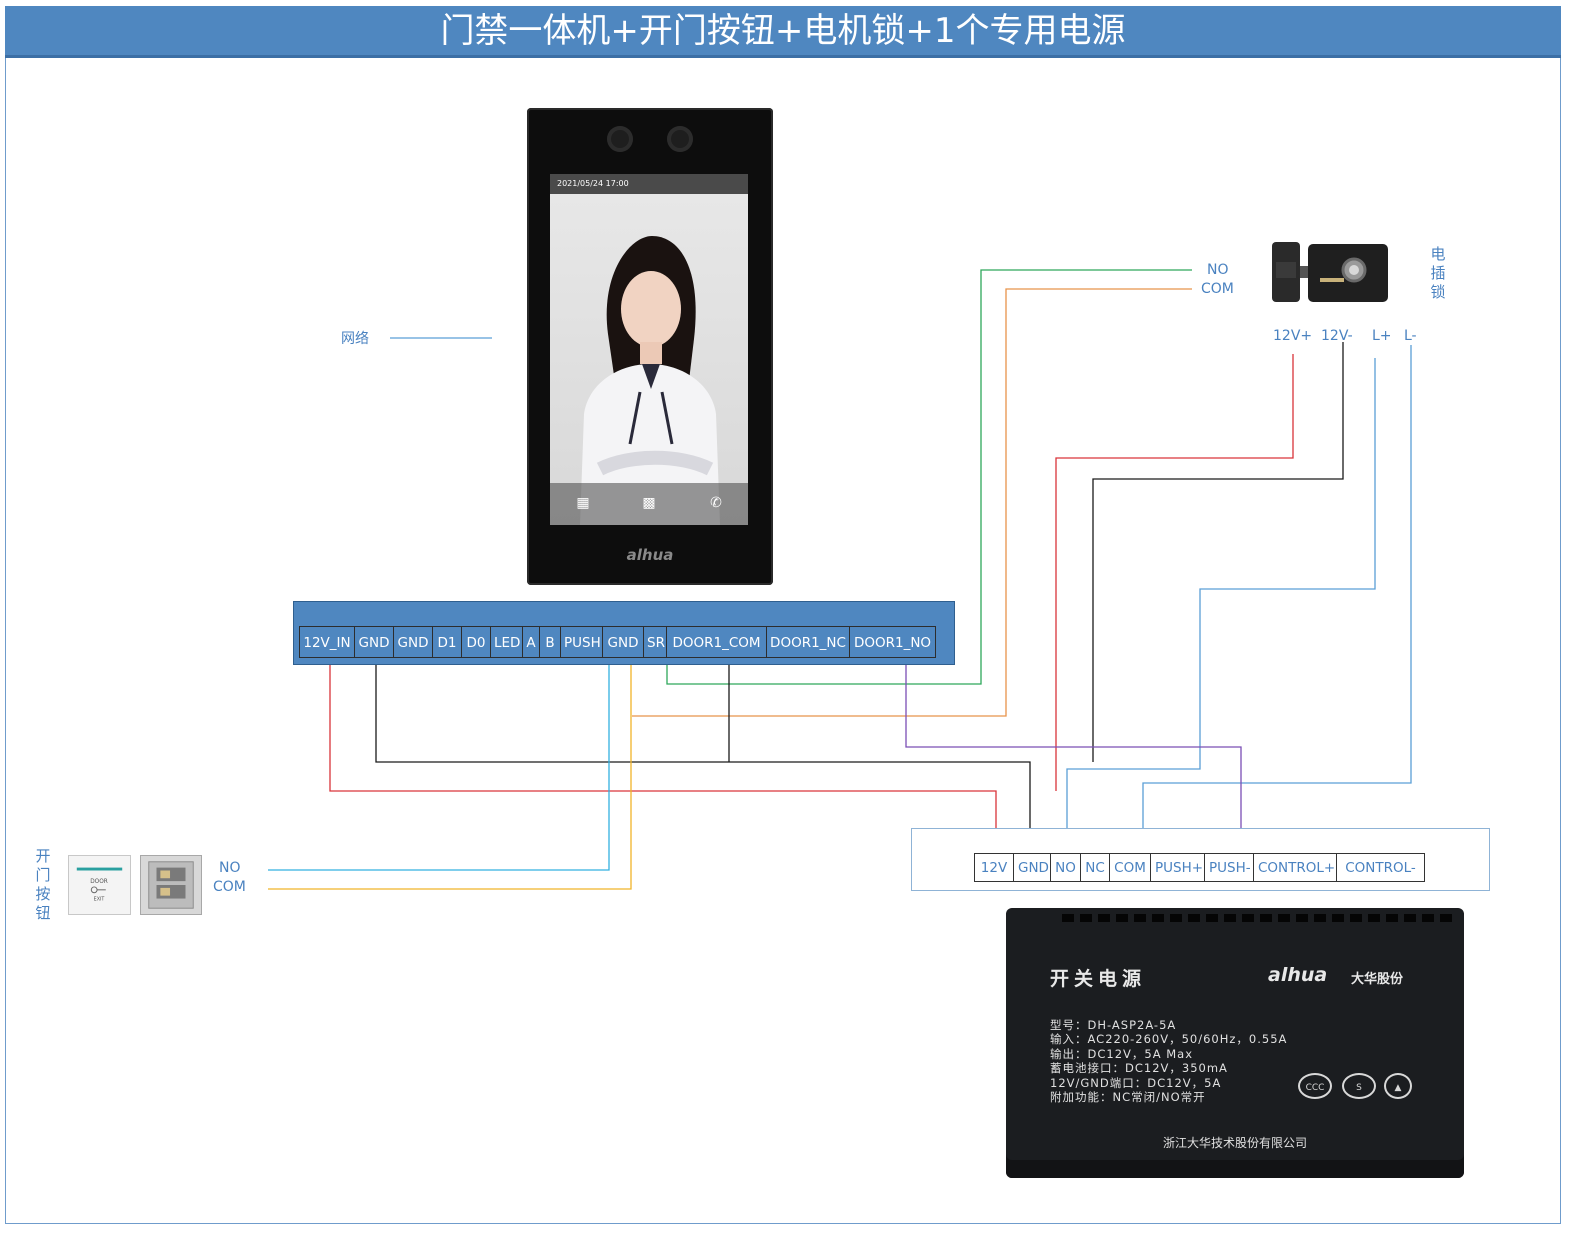 The image size is (1578, 1239). I want to click on power-terminal-block: 12V GND NO NC COM PUSH+ PUSH- CONTROL+ CONTROL-, so click(1200, 859).